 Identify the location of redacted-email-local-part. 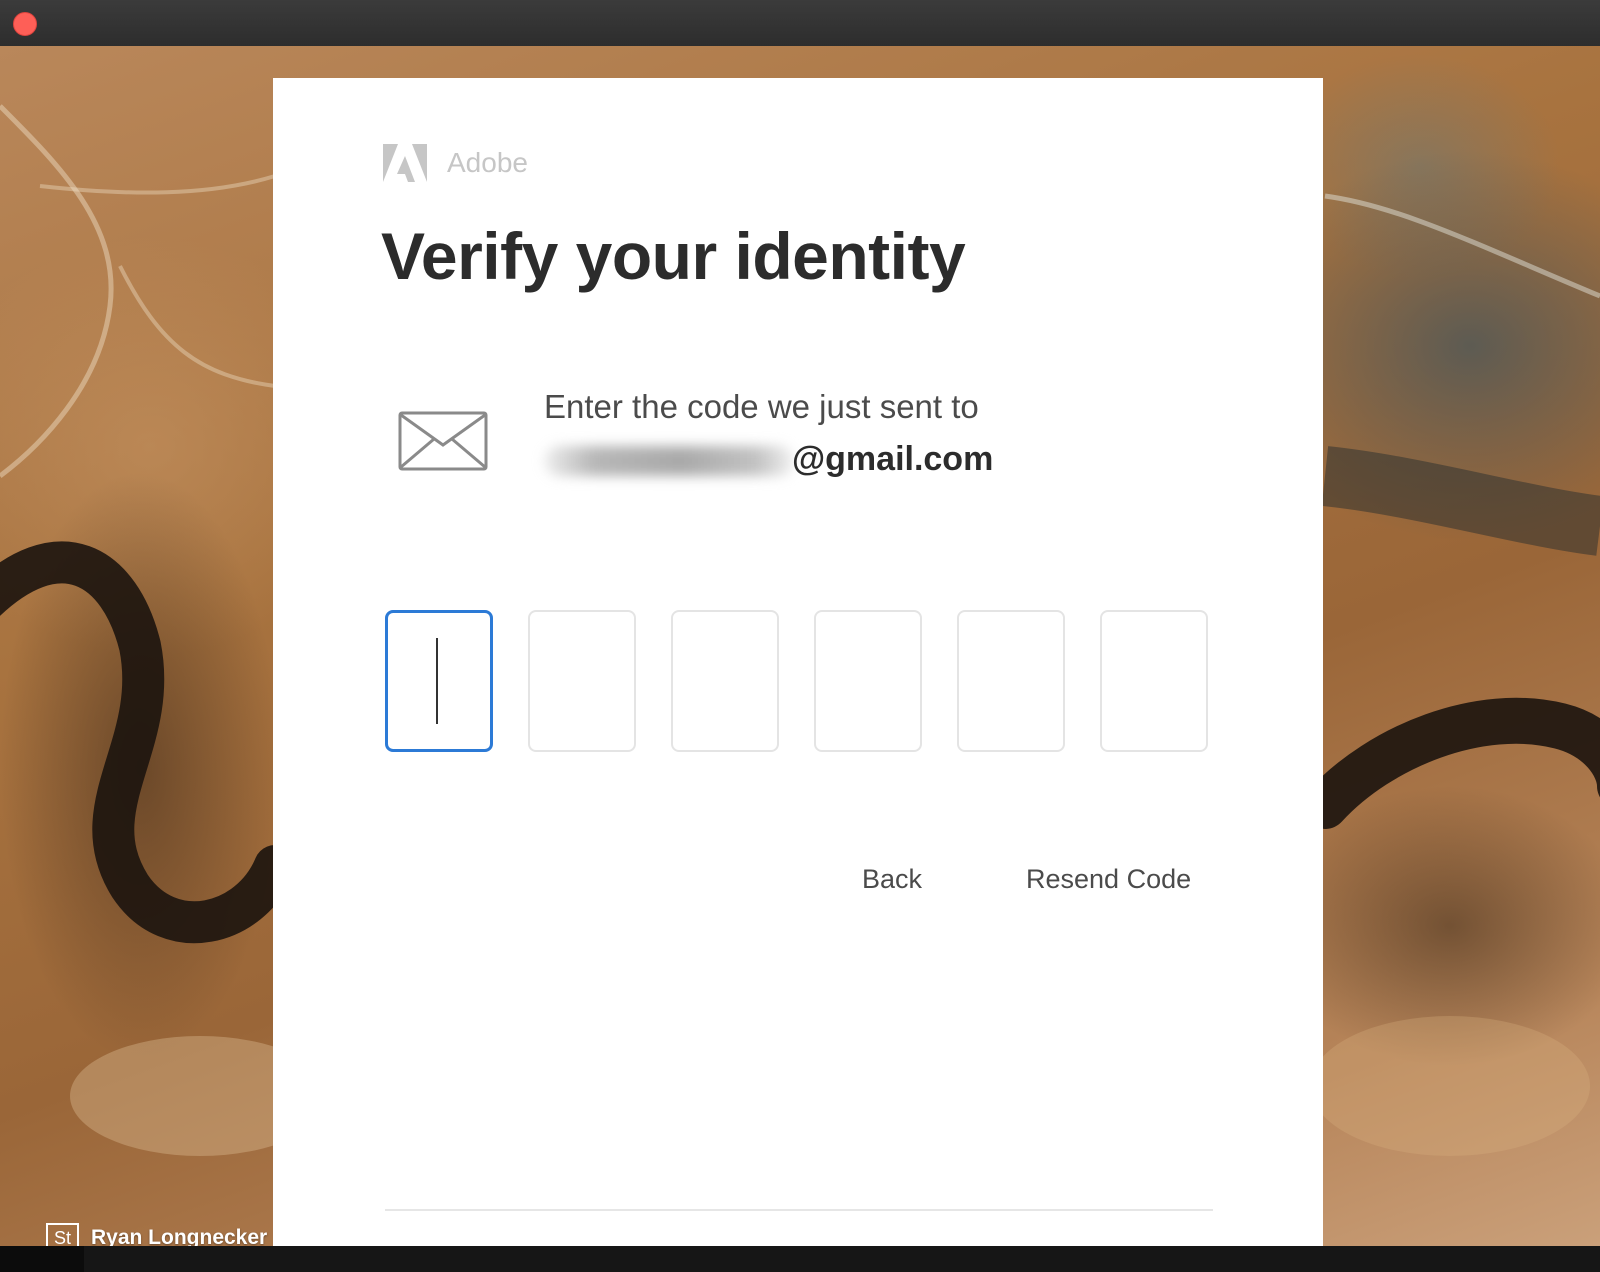
(669, 461).